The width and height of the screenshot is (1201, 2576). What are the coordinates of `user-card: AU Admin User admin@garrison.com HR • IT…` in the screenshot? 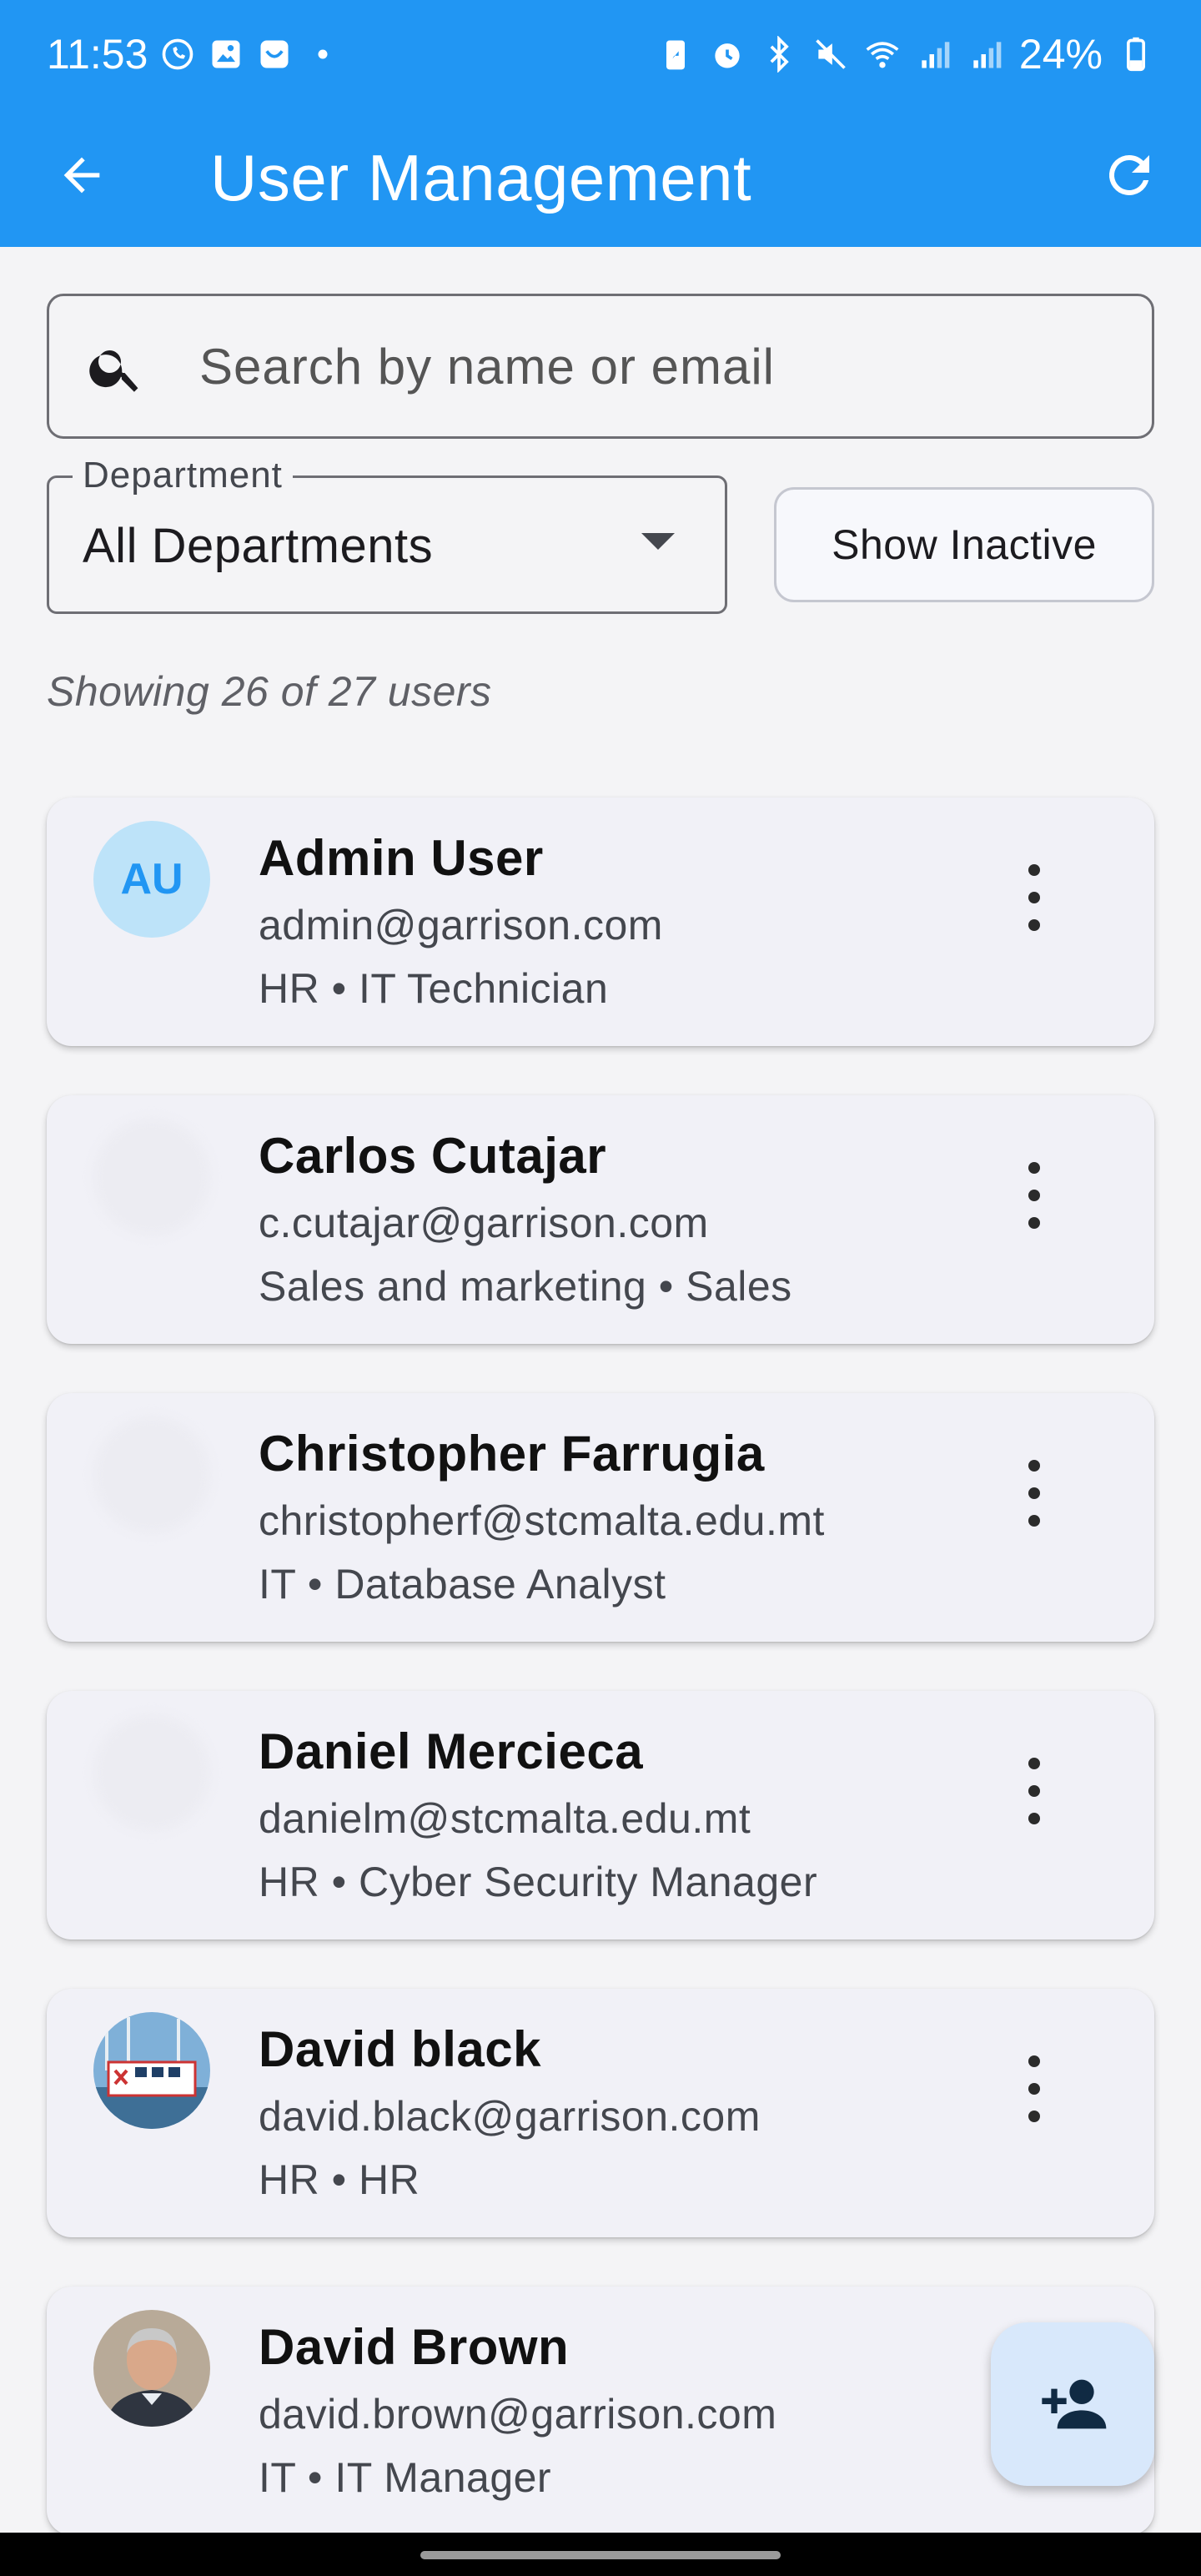 It's located at (601, 921).